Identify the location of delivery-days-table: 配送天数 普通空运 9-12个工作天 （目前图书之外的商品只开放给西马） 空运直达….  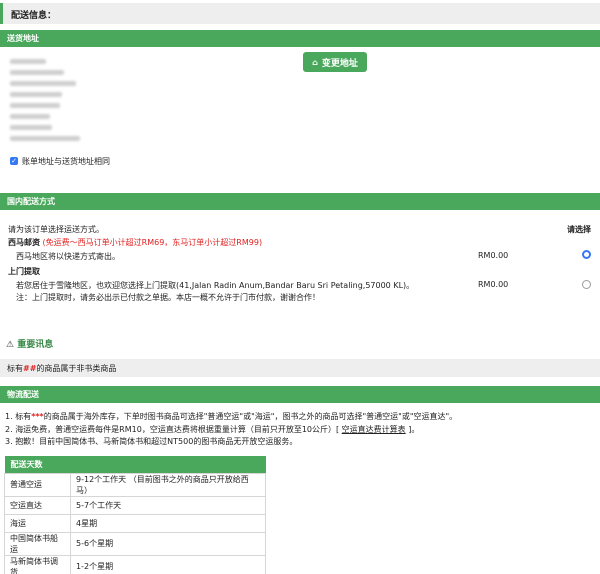
(135, 515).